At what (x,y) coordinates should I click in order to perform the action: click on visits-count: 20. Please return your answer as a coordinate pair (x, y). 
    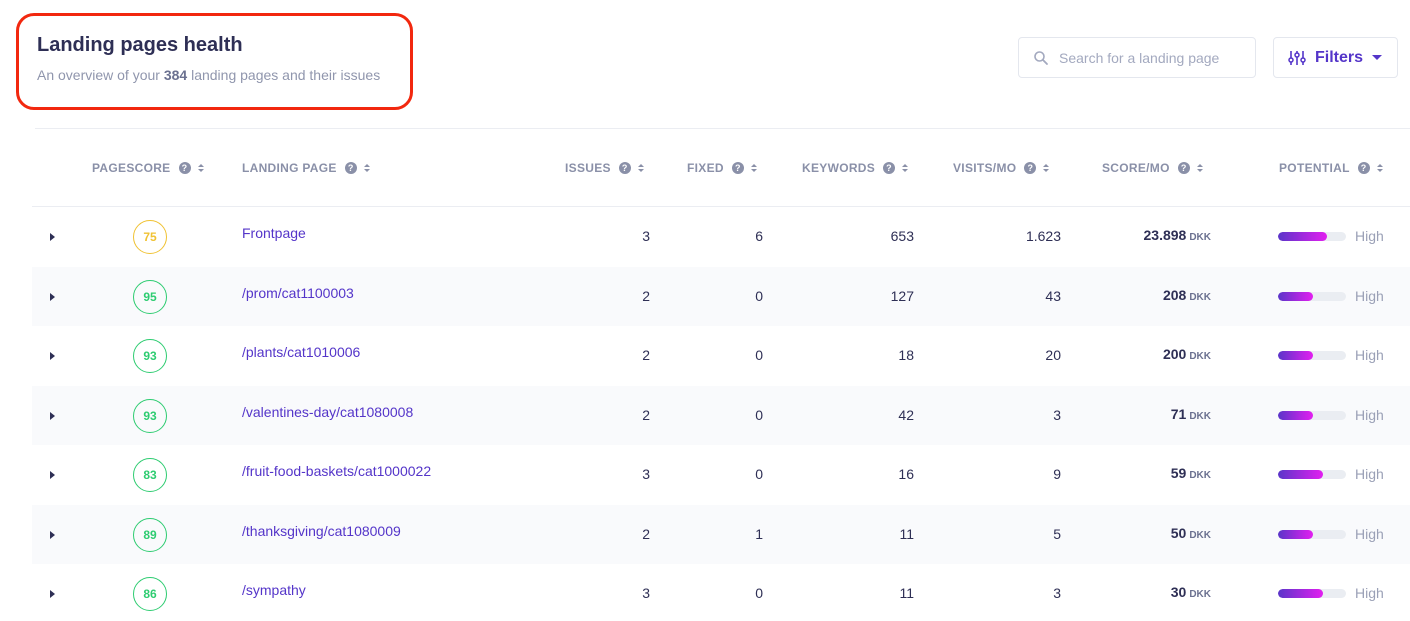
    Looking at the image, I should click on (1053, 355).